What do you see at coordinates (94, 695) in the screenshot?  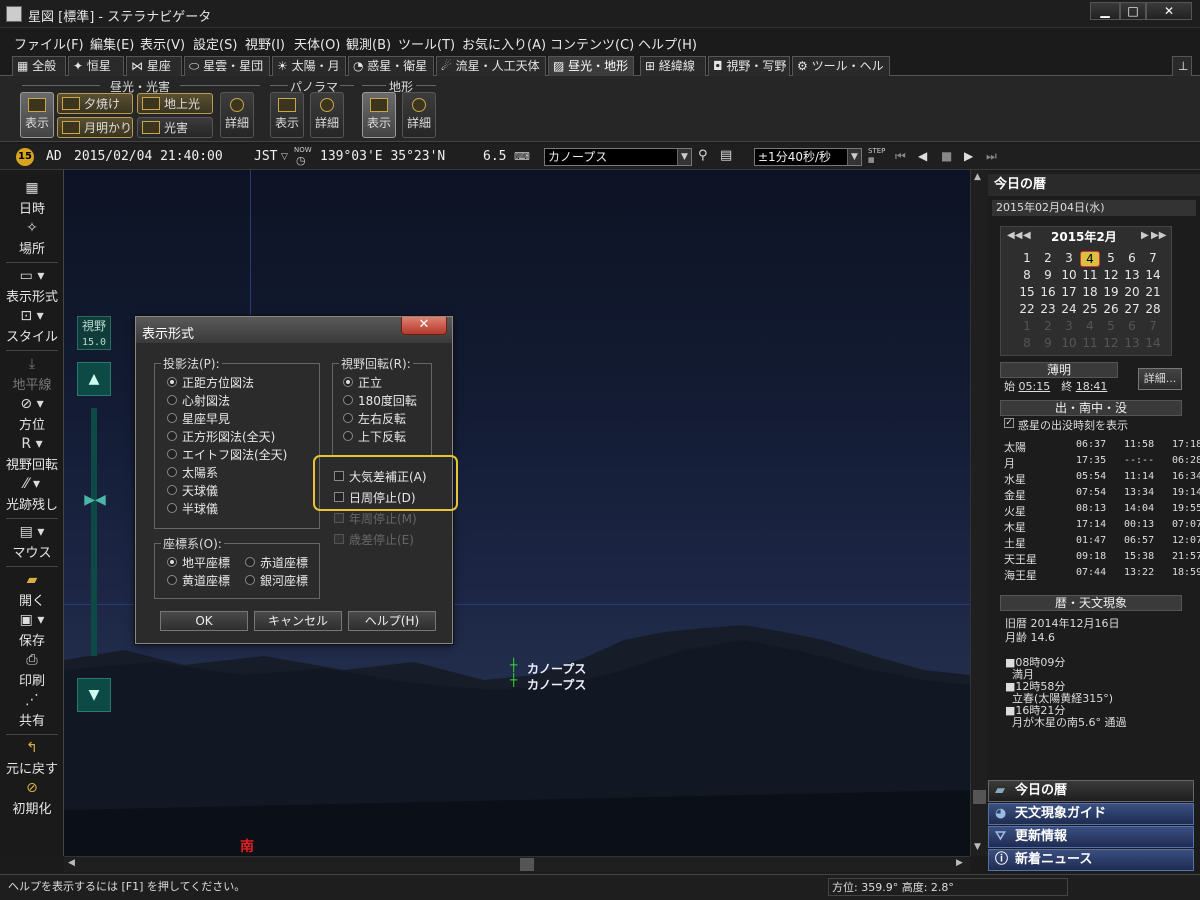 I see `zoom-out-button: ▼` at bounding box center [94, 695].